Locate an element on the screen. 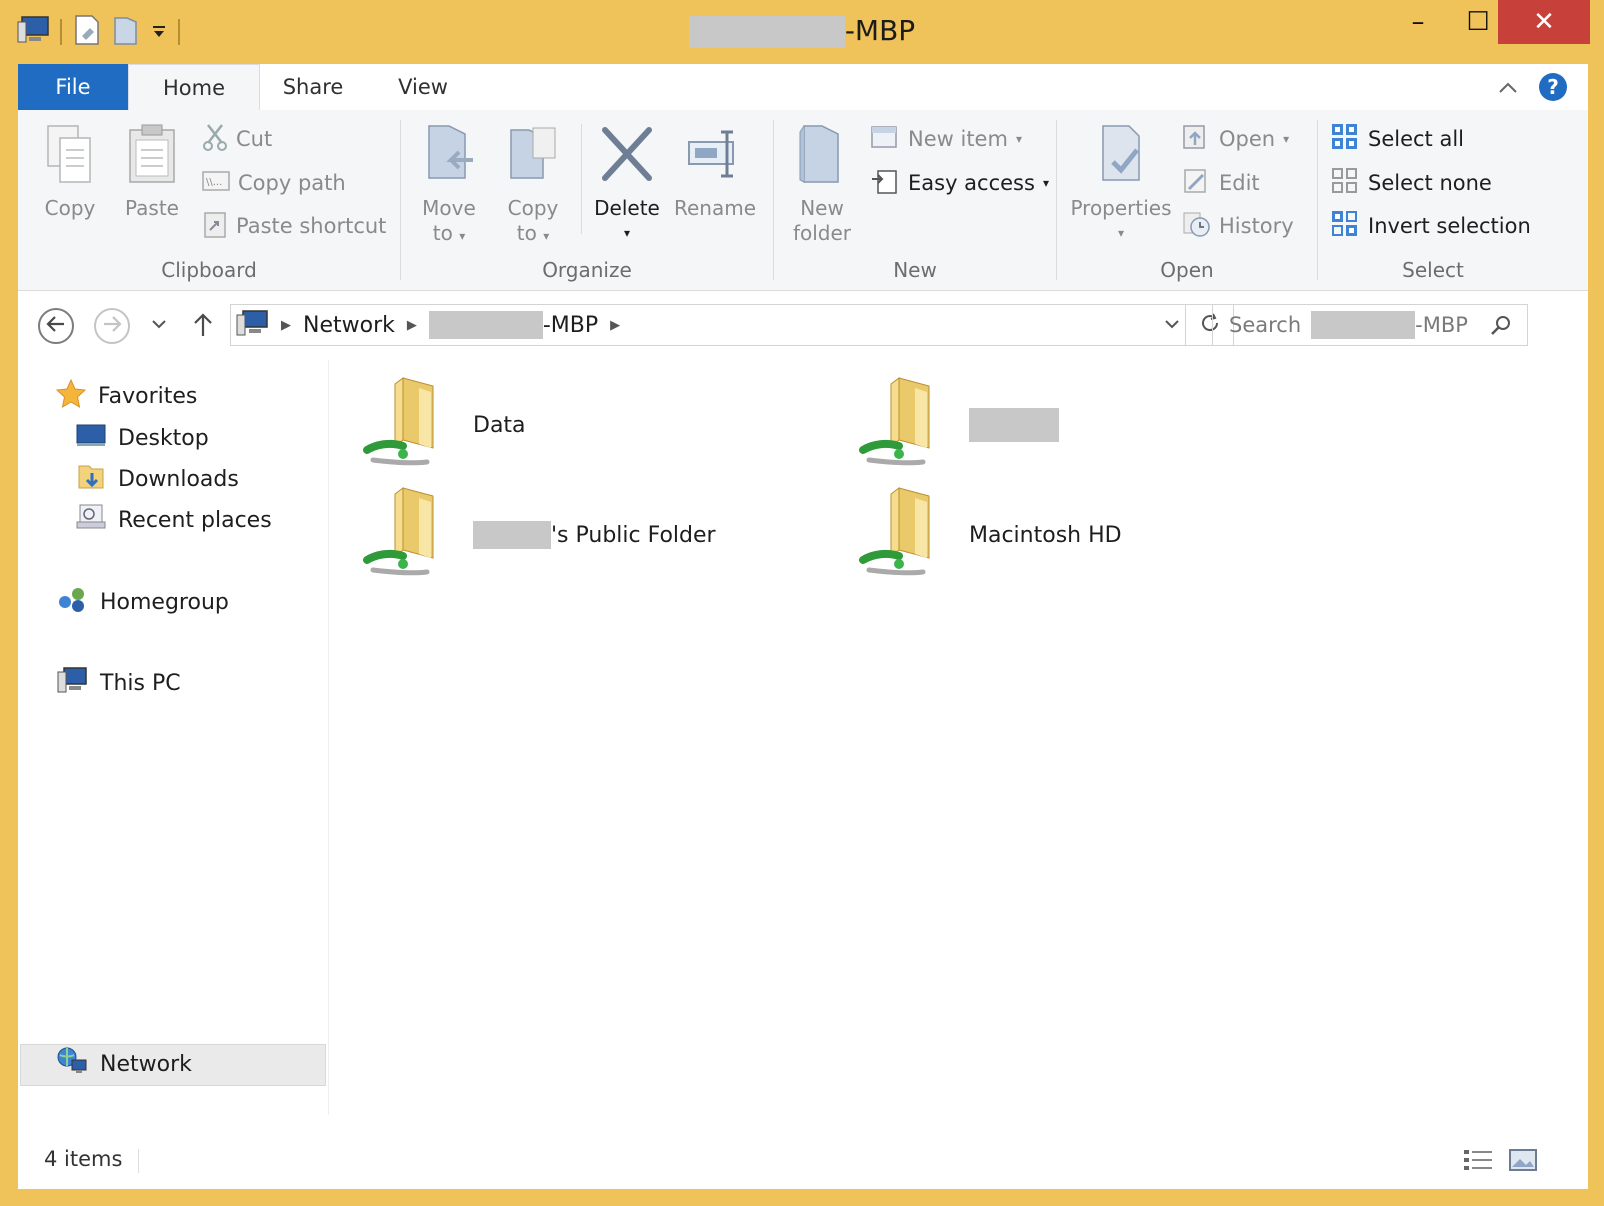 The height and width of the screenshot is (1206, 1604). nav-favorites: Favorites is located at coordinates (126, 396).